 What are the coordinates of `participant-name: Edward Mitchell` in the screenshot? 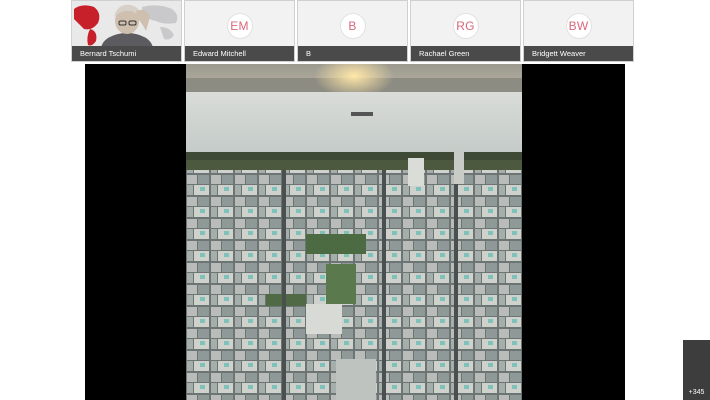 It's located at (239, 53).